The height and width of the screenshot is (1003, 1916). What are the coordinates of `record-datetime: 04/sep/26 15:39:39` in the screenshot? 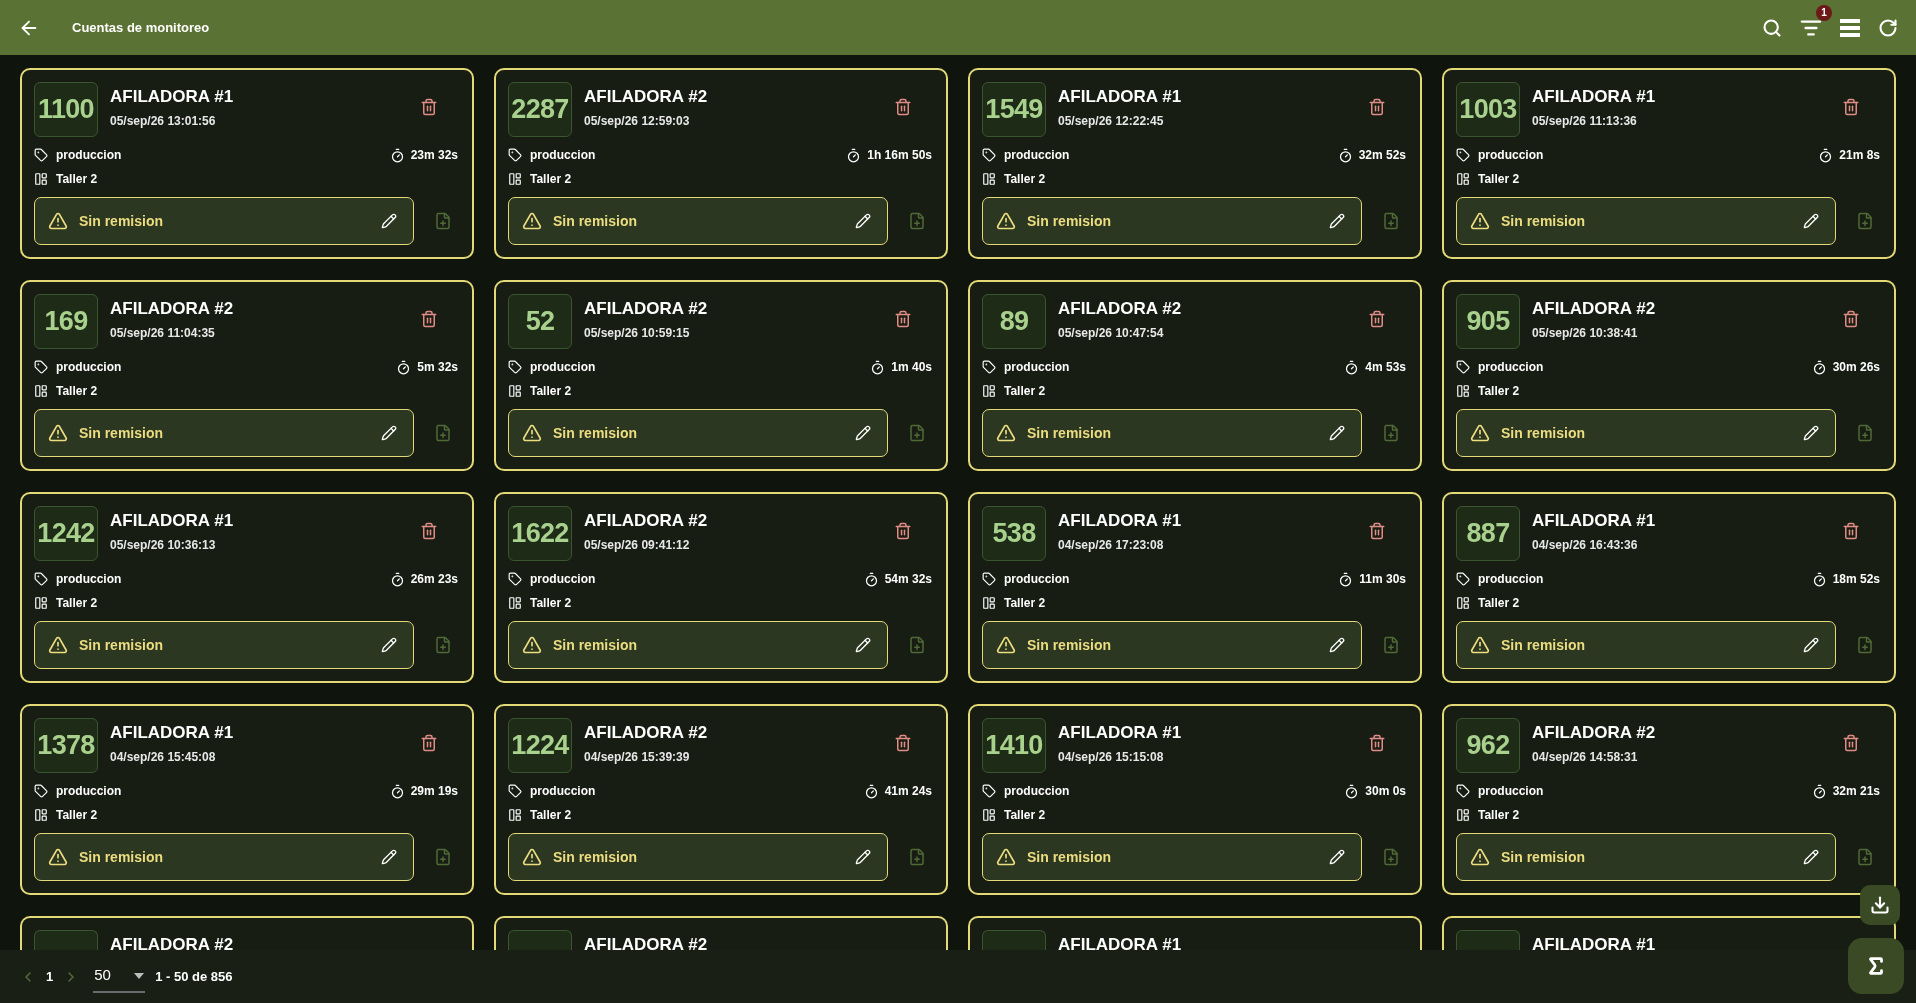 It's located at (637, 757).